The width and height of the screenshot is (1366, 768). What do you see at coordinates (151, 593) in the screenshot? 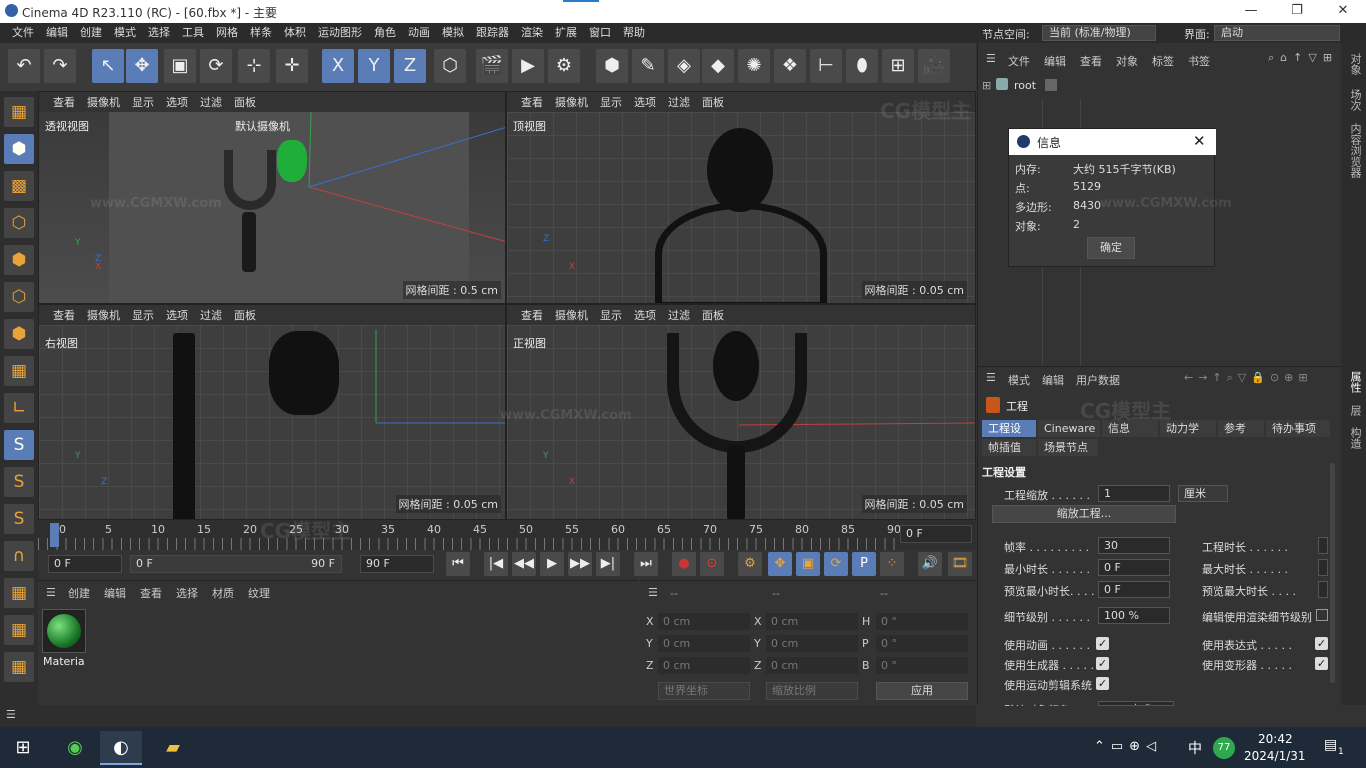
I see `mat-menu-view: 查看` at bounding box center [151, 593].